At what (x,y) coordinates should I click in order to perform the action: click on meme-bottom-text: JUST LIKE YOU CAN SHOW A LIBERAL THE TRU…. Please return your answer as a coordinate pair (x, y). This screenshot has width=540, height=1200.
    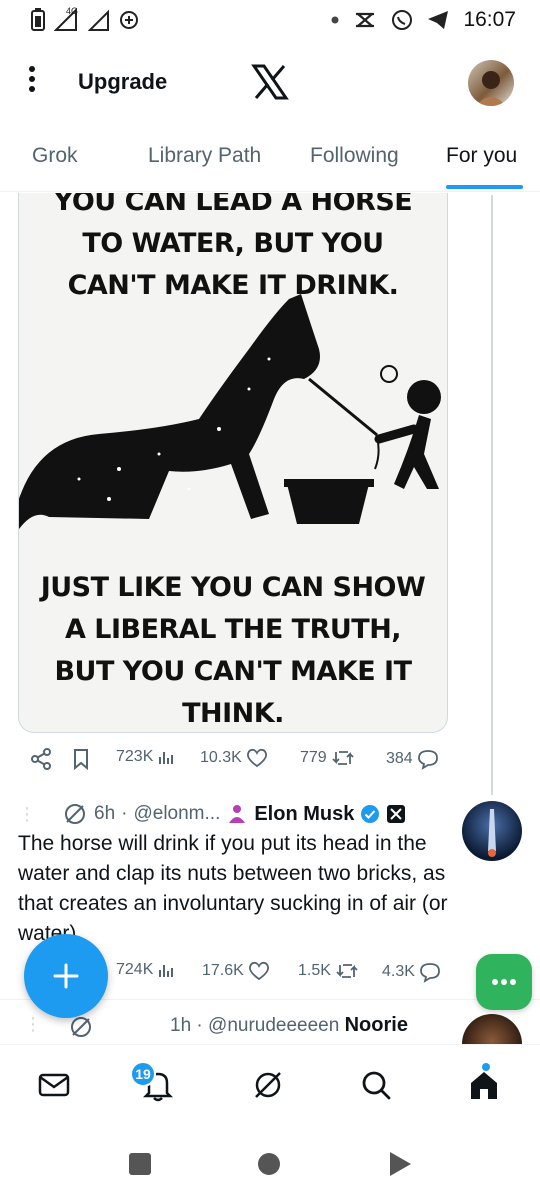
    Looking at the image, I should click on (233, 649).